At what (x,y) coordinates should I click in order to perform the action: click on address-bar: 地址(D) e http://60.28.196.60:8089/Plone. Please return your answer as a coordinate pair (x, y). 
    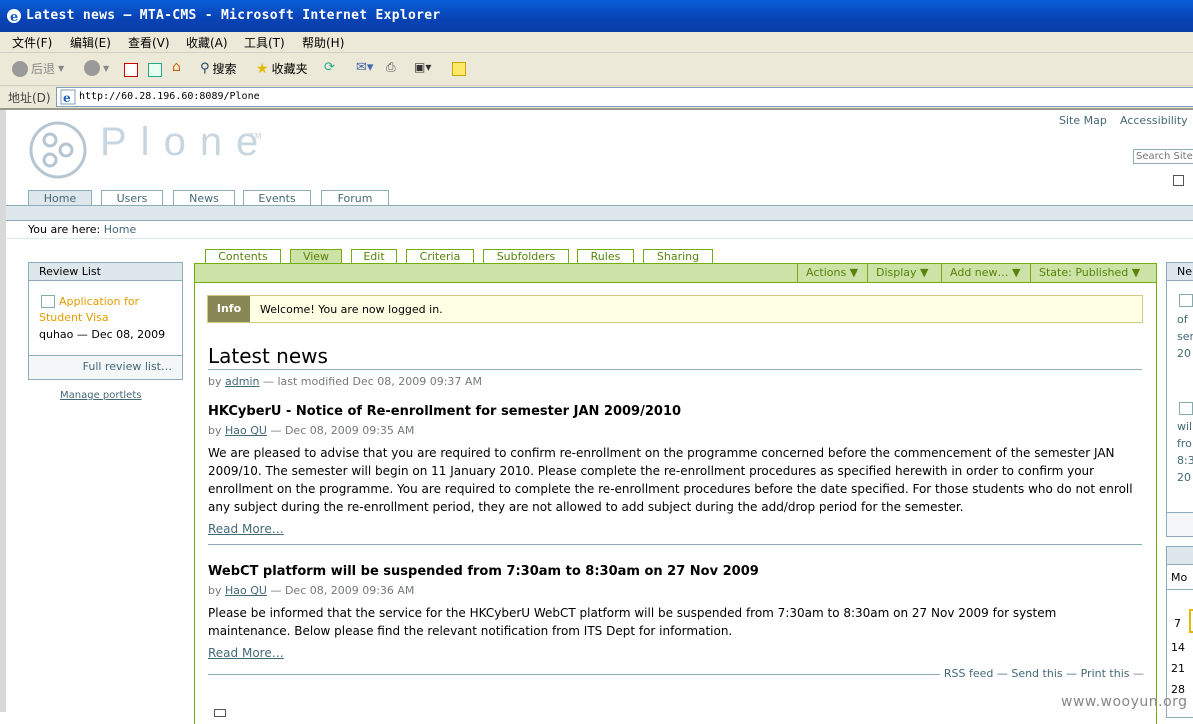
    Looking at the image, I should click on (596, 98).